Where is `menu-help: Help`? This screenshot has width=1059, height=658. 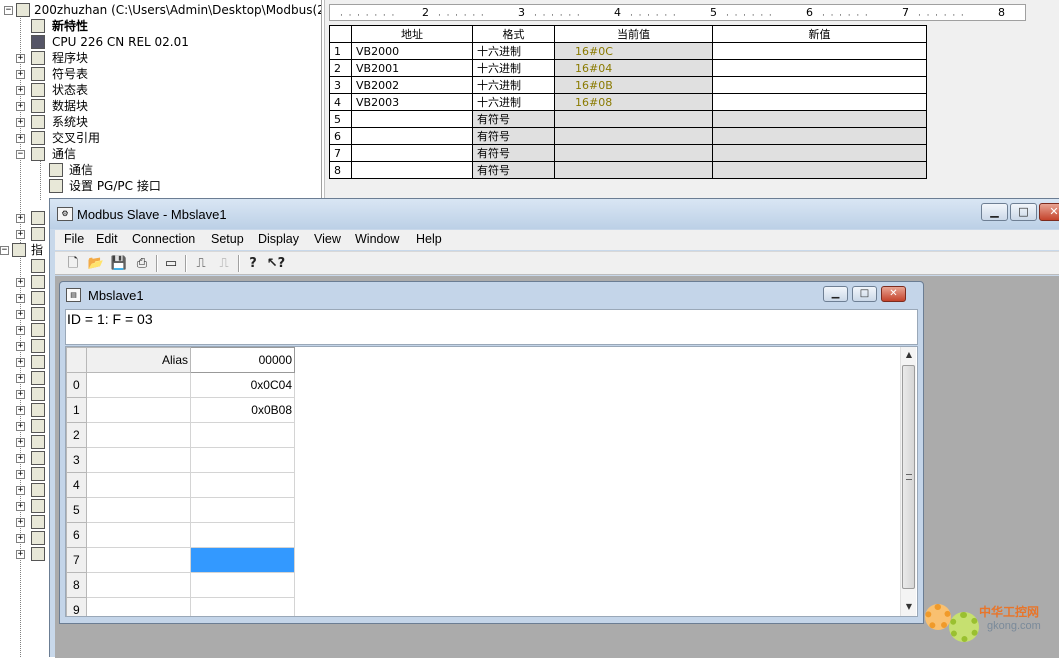
menu-help: Help is located at coordinates (429, 239).